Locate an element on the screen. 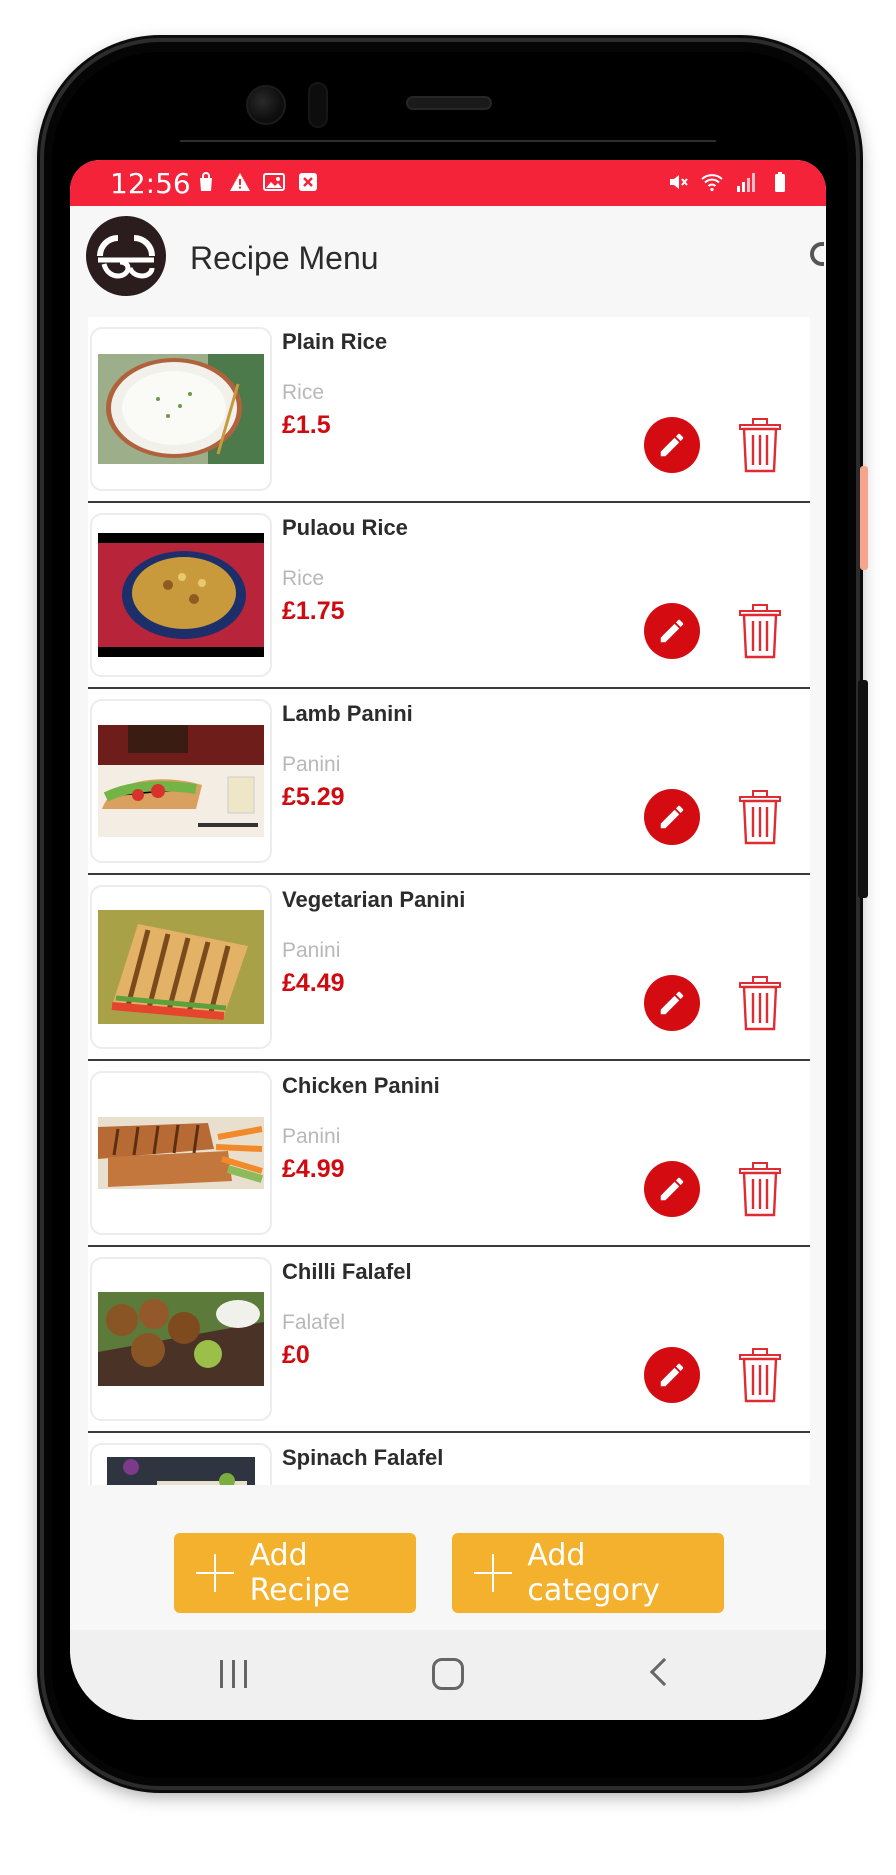 Image resolution: width=896 pixels, height=1875 pixels. logo-mark-icon is located at coordinates (126, 257).